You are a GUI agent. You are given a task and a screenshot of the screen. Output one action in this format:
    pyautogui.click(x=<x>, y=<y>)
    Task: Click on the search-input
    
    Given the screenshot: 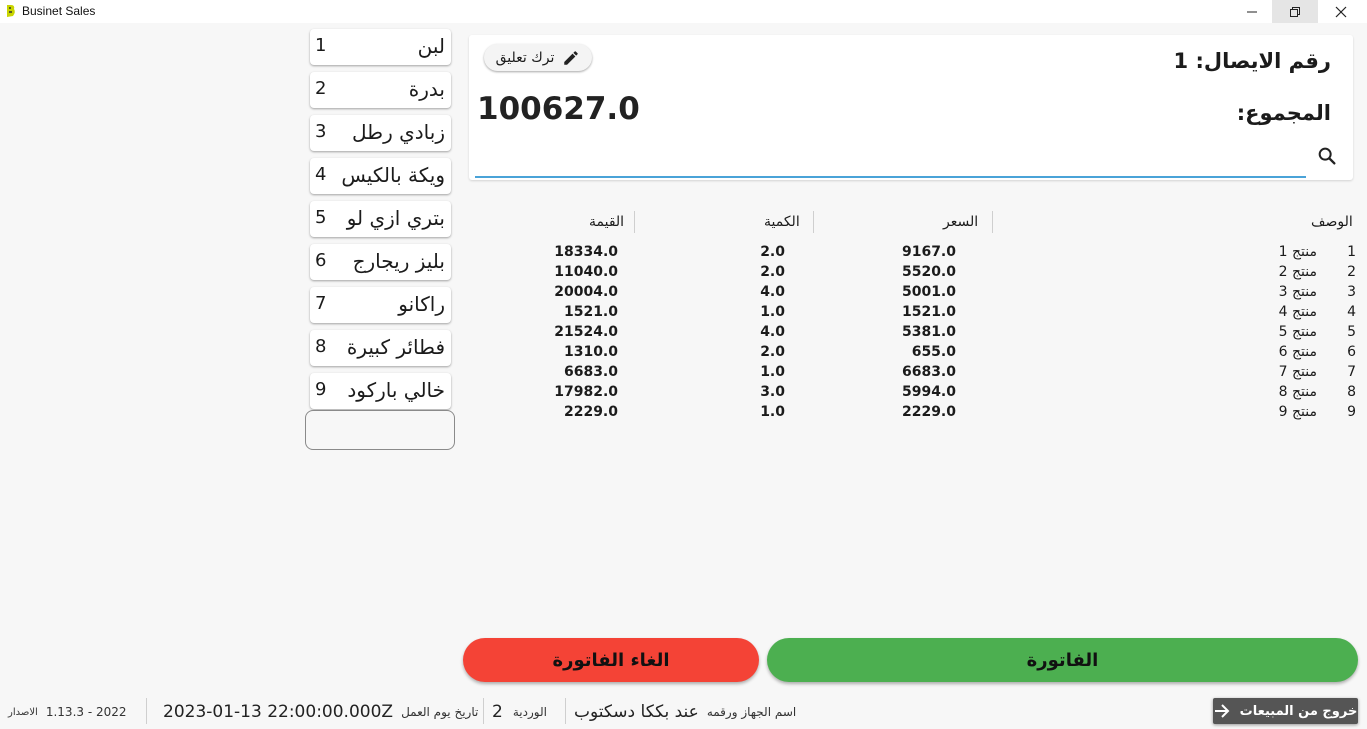 What is the action you would take?
    pyautogui.click(x=892, y=160)
    